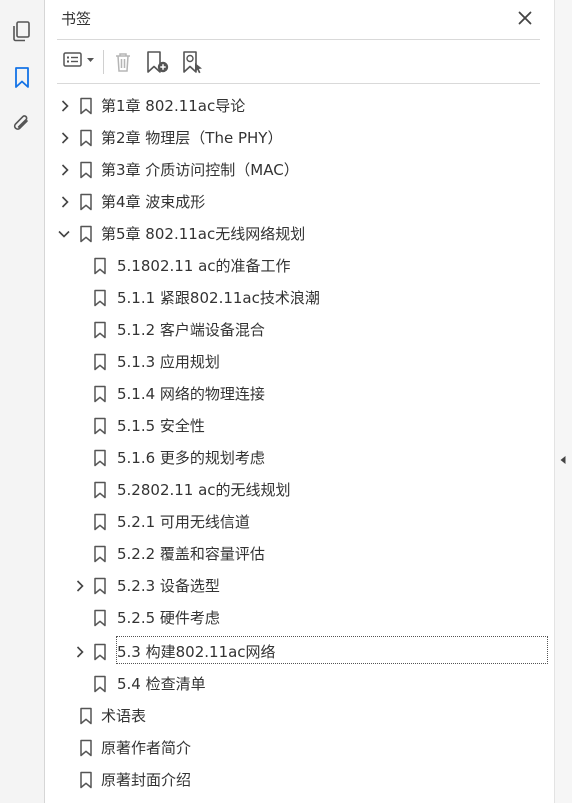 The width and height of the screenshot is (572, 803). Describe the element at coordinates (299, 651) in the screenshot. I see `bookmark-item-selected: 5.3 构建802.11ac网络` at that location.